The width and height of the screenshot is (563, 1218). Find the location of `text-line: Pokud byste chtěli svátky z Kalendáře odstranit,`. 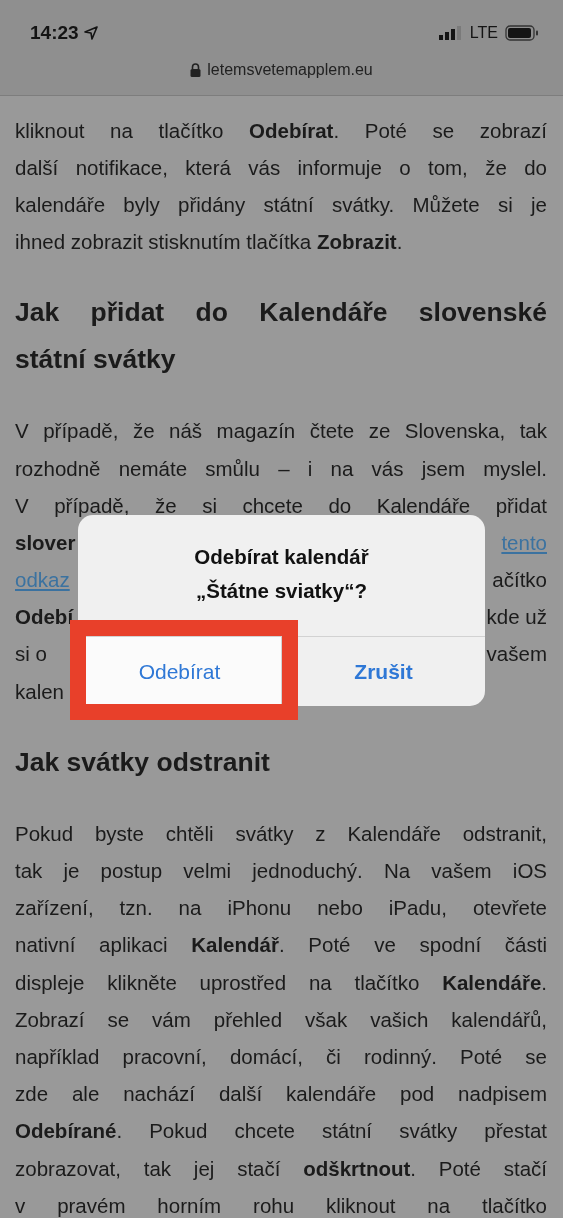

text-line: Pokud byste chtěli svátky z Kalendáře odstranit, is located at coordinates (281, 833).